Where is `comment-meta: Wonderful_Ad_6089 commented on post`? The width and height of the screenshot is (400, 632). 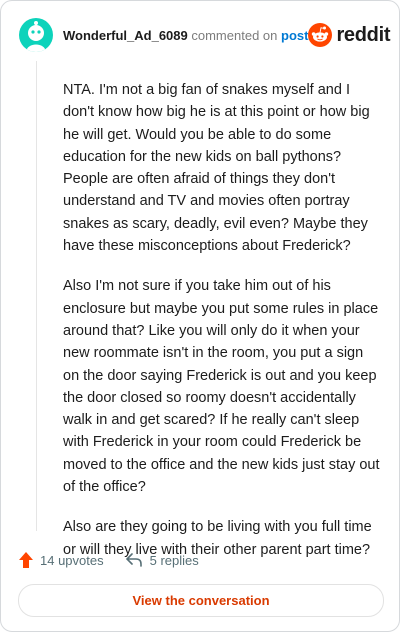 comment-meta: Wonderful_Ad_6089 commented on post is located at coordinates (185, 35).